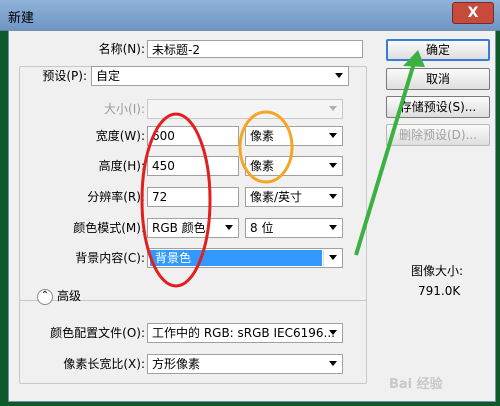  Describe the element at coordinates (179, 228) in the screenshot. I see `color-mode-value: RGB 颜色` at that location.